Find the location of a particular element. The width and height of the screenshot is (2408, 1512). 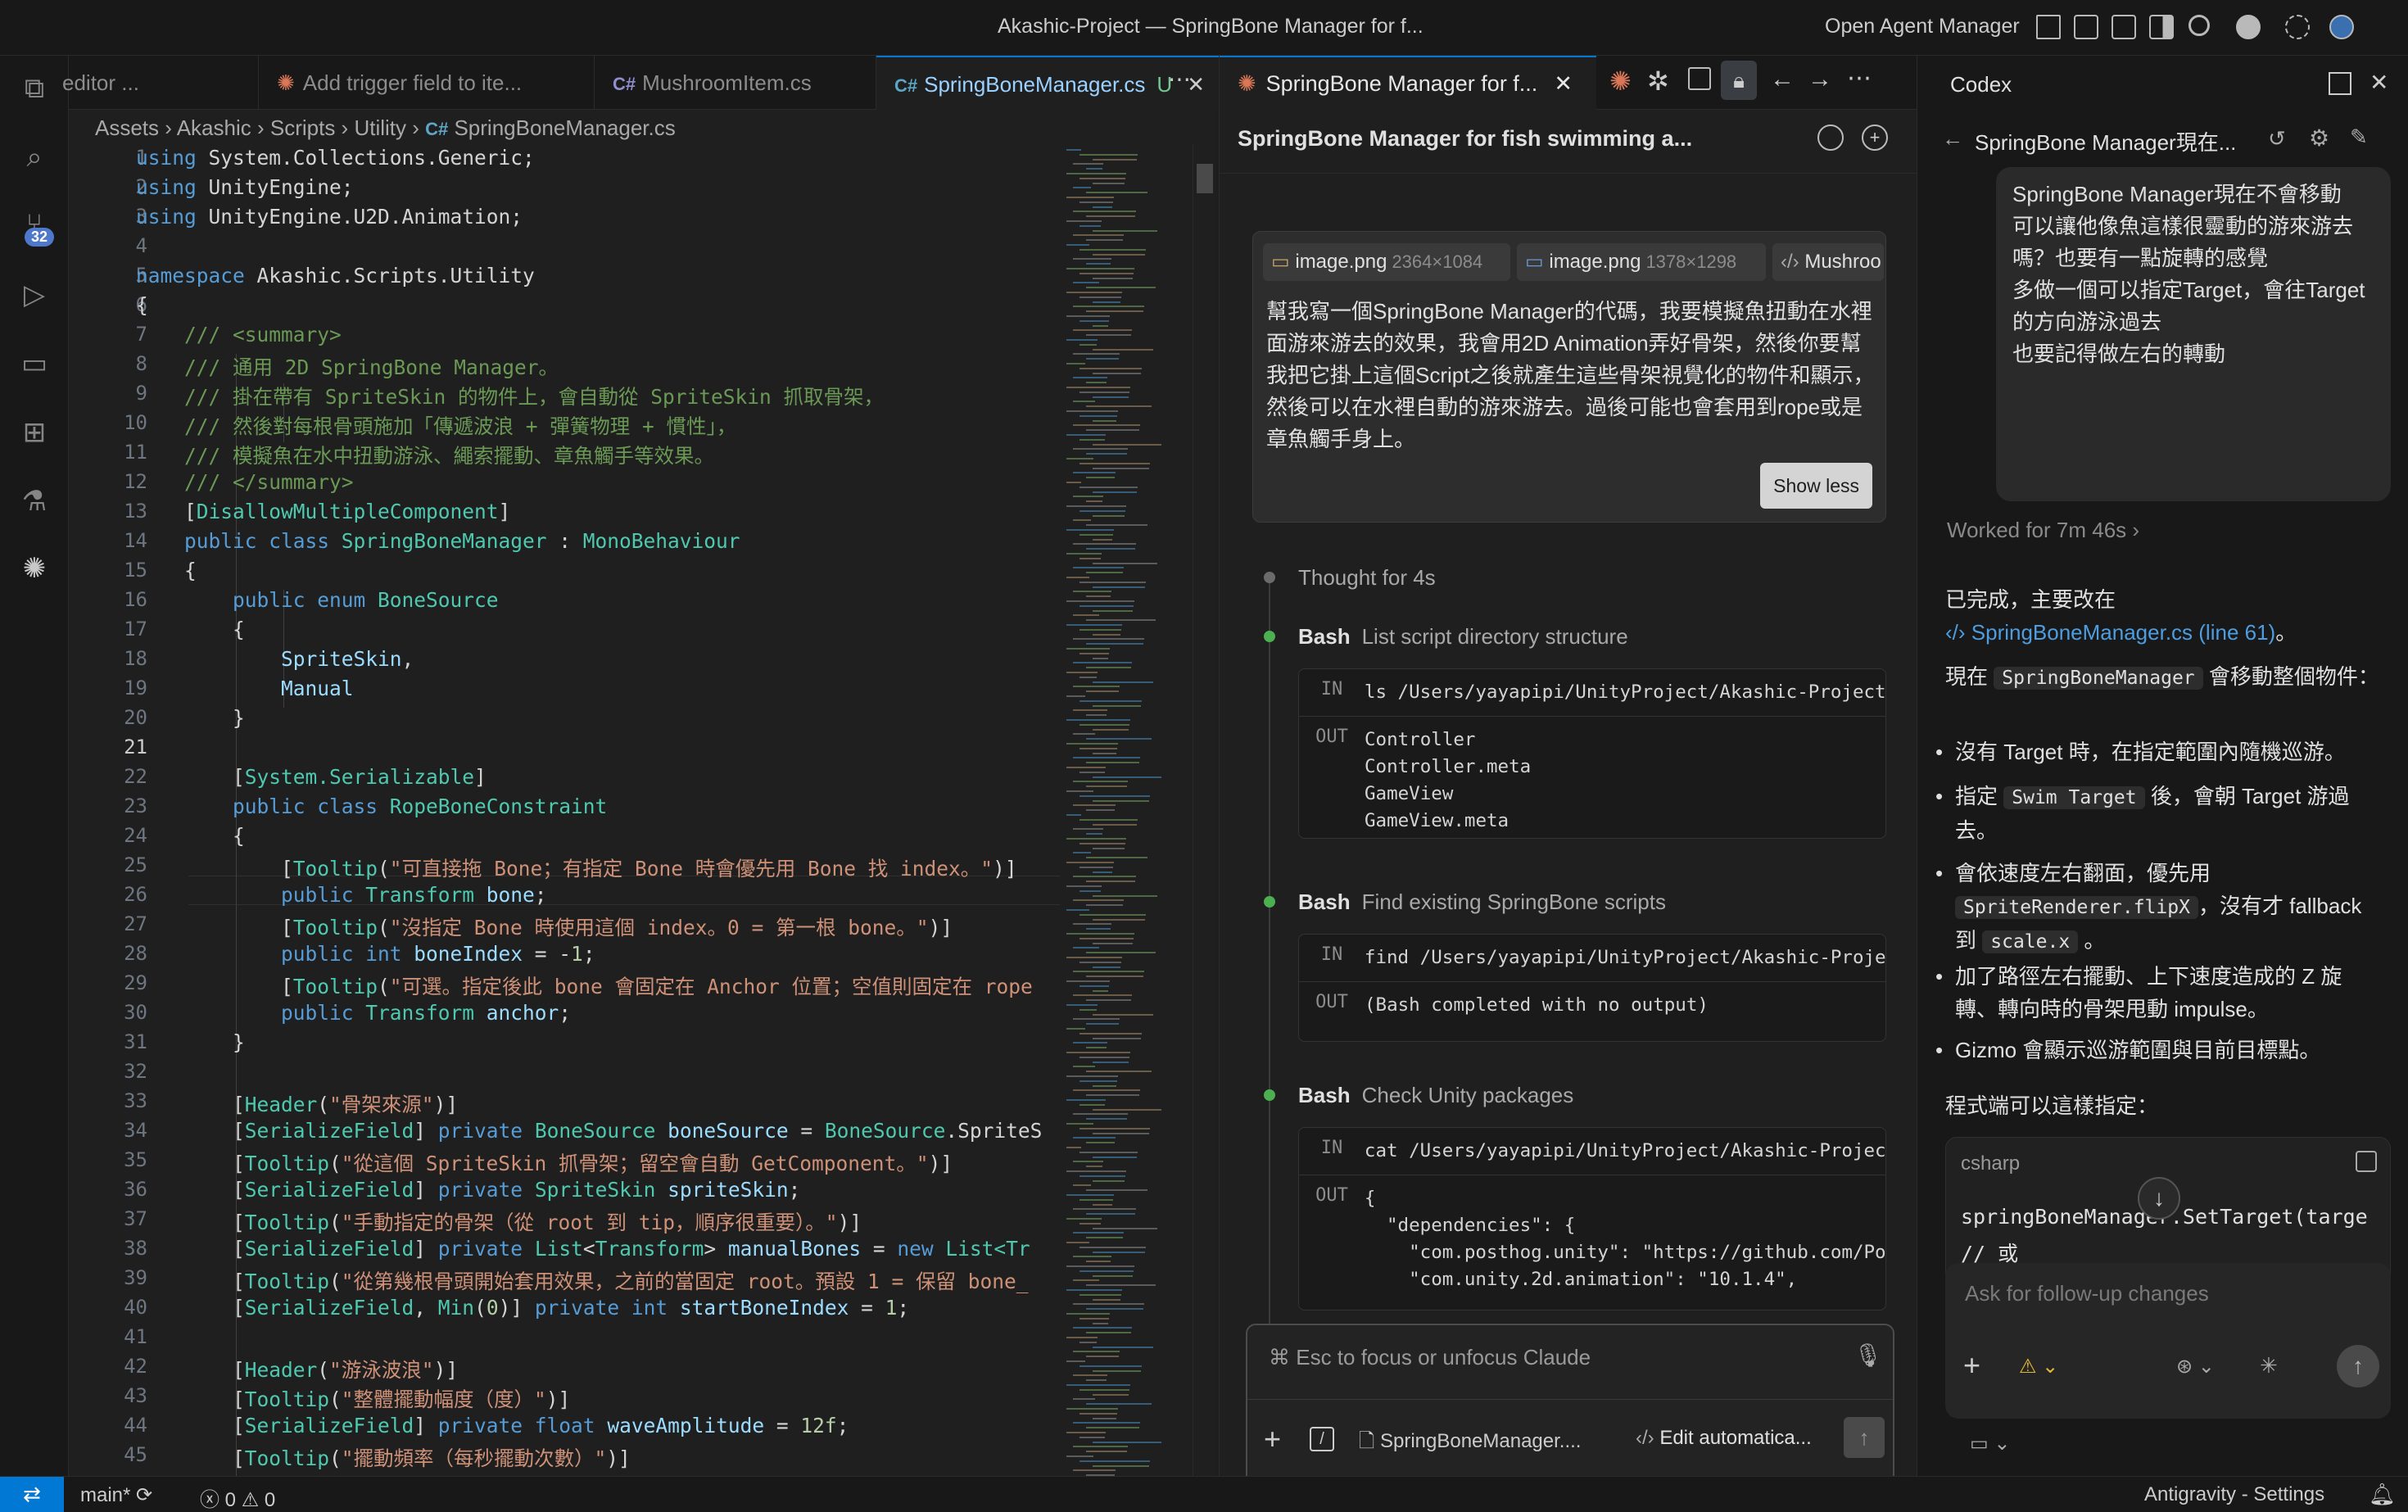

send-arrow-icon: ↑ is located at coordinates (1864, 1437).